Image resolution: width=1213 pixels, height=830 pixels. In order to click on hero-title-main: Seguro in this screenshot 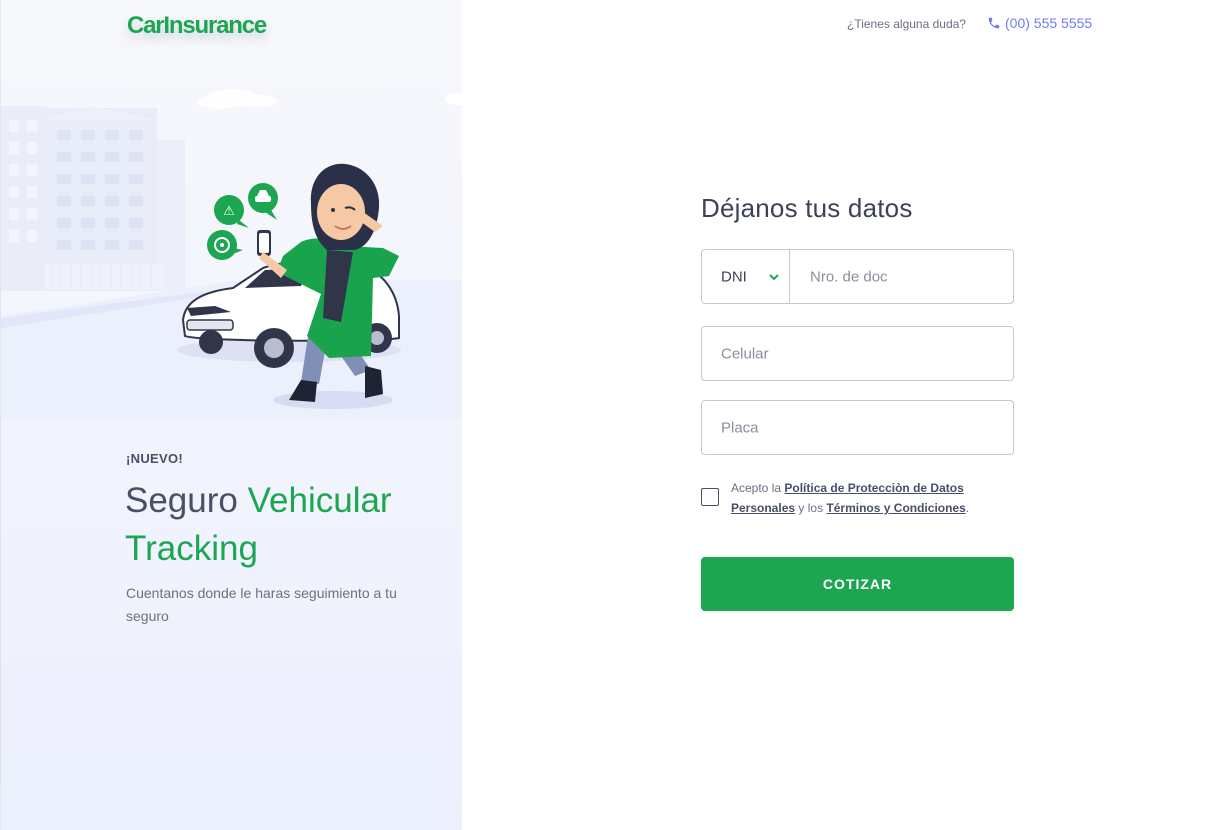, I will do `click(181, 500)`.